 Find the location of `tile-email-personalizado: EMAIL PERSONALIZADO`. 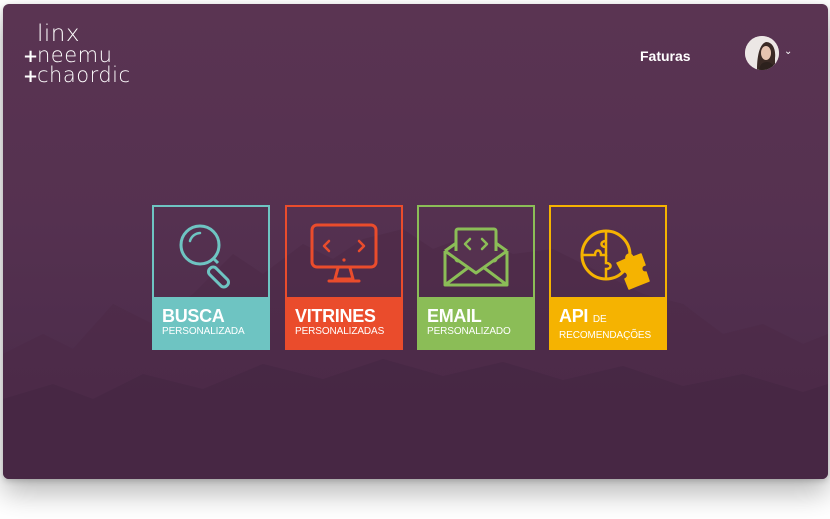

tile-email-personalizado: EMAIL PERSONALIZADO is located at coordinates (476, 277).